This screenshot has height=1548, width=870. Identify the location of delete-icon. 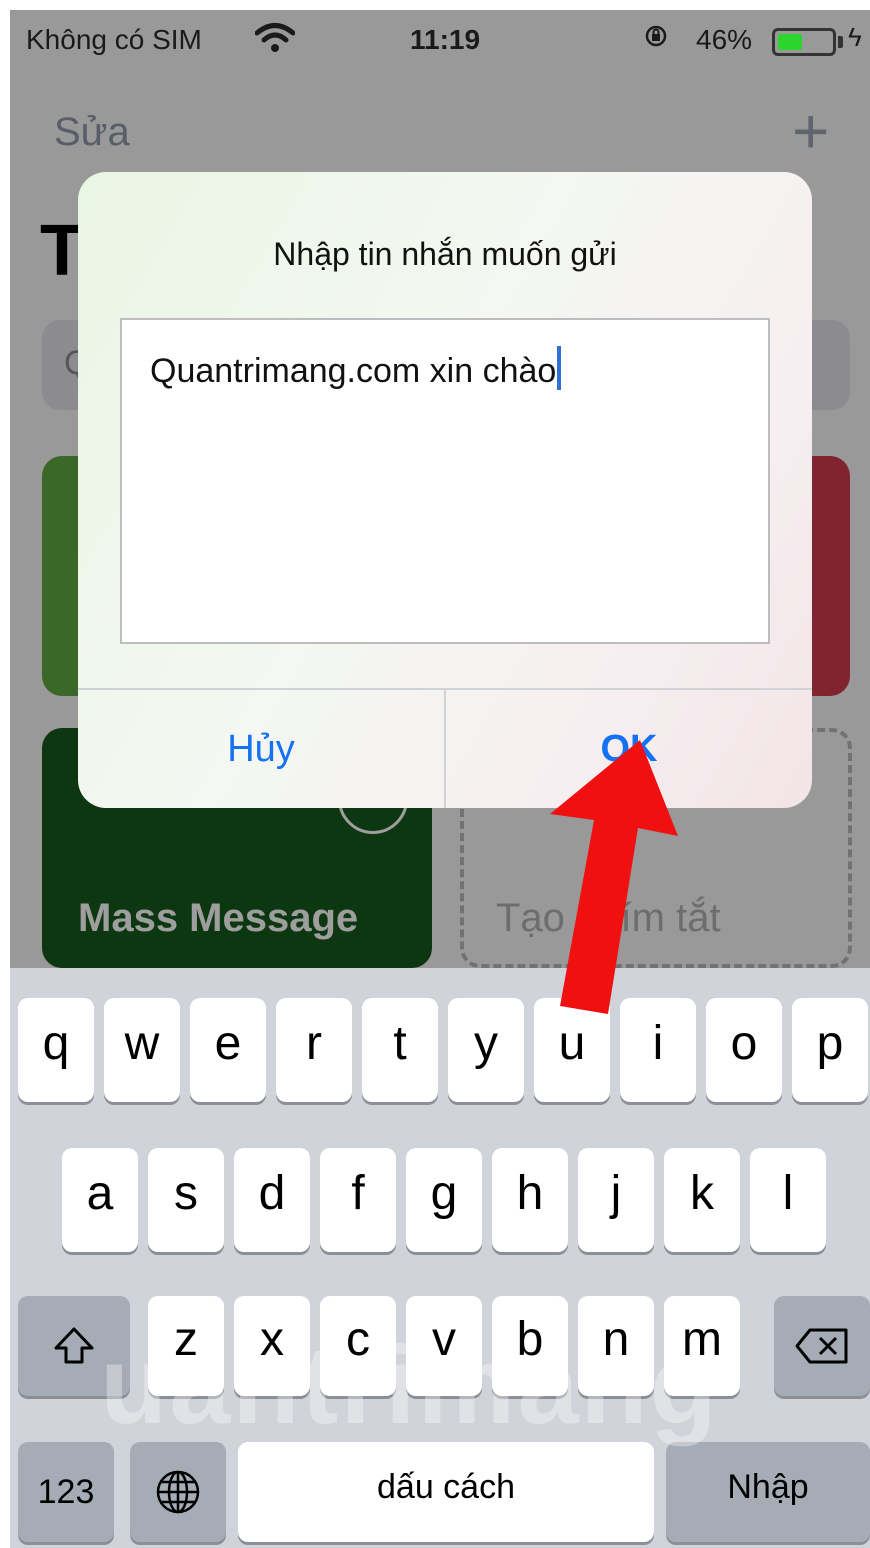
(821, 1346).